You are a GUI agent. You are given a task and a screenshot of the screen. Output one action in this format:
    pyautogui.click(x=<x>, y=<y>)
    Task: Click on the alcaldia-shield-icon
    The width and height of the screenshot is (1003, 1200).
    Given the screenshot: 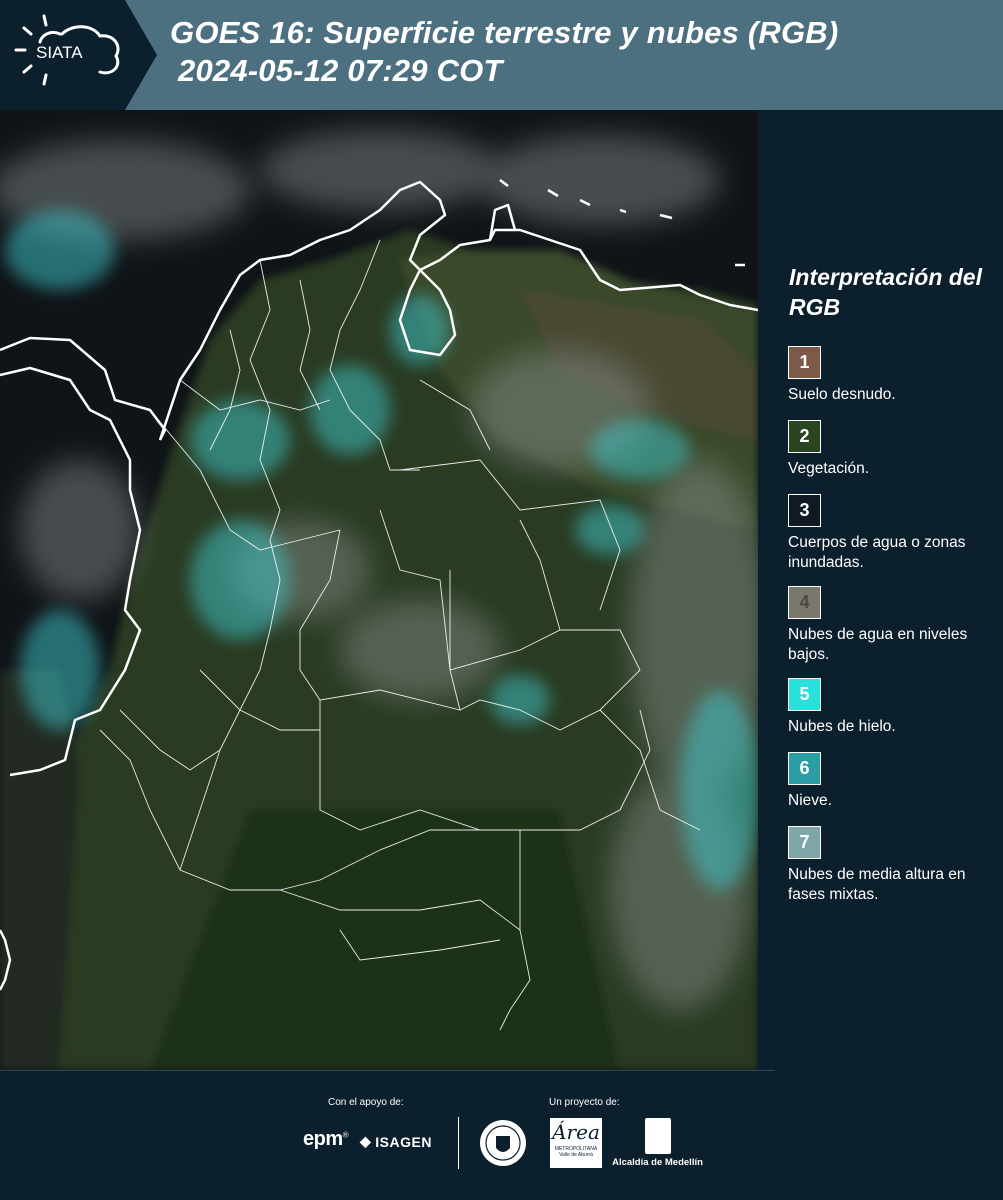 What is the action you would take?
    pyautogui.click(x=657, y=1136)
    